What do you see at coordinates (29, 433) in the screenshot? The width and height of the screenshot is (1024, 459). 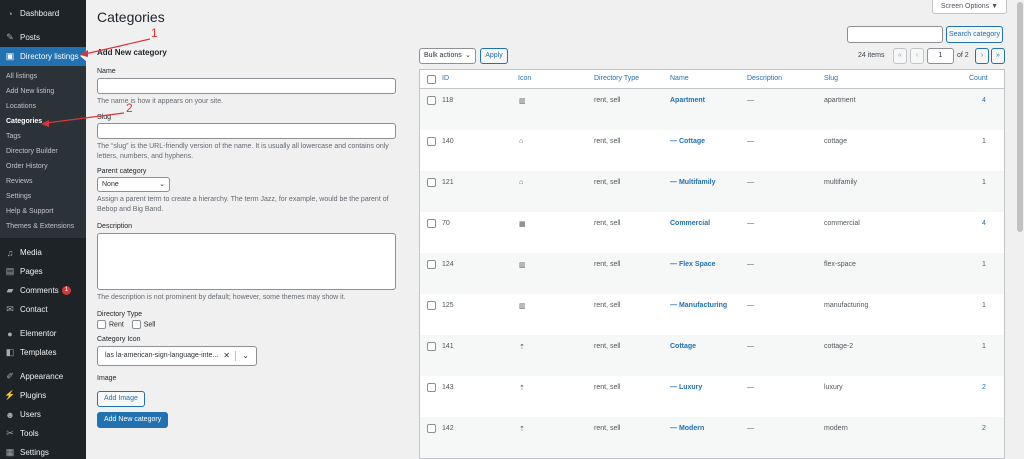 I see `menu-tools-label: Tools` at bounding box center [29, 433].